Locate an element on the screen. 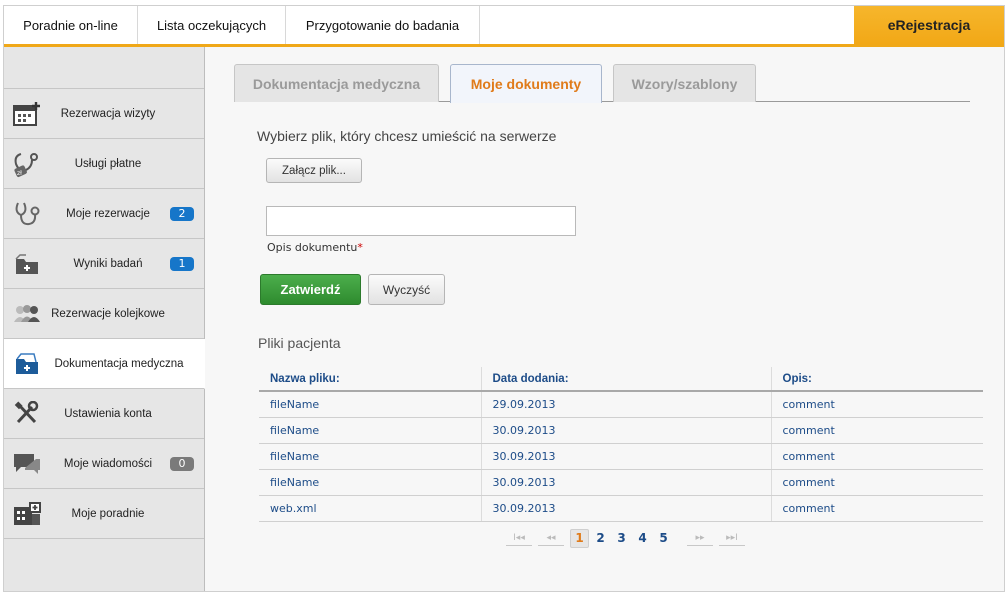 Image resolution: width=1008 pixels, height=595 pixels. sidebar-item-wyniki-badan: Wyniki badań 1 is located at coordinates (104, 264).